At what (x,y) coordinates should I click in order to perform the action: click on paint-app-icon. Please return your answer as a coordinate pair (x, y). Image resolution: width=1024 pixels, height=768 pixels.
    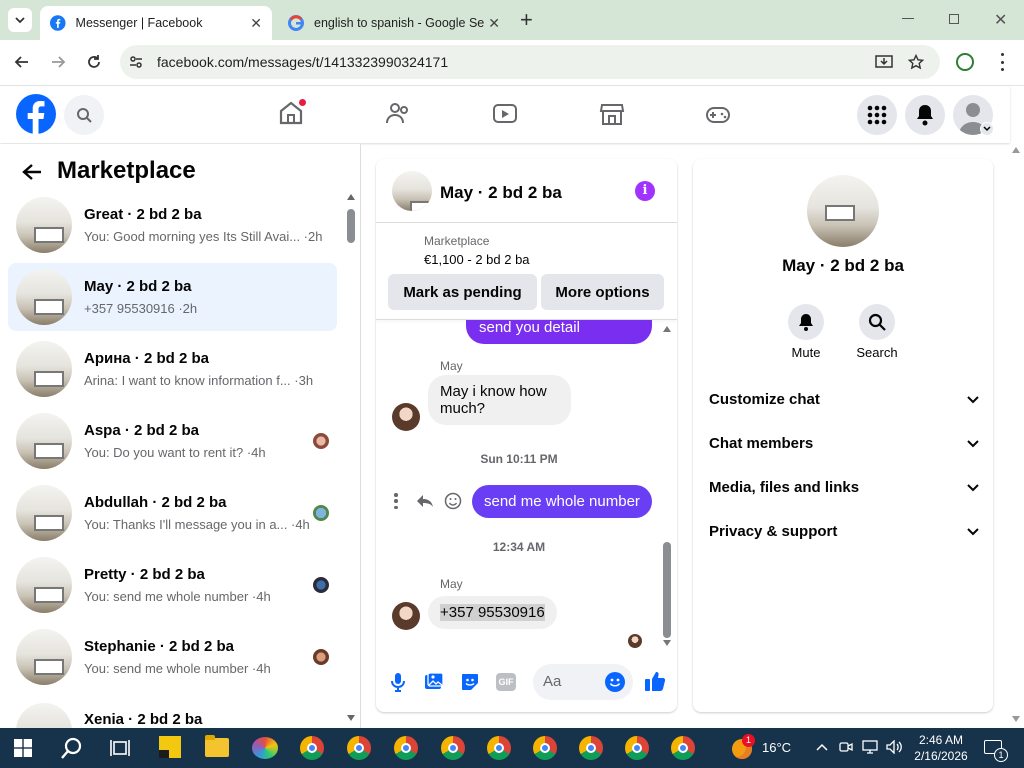
    Looking at the image, I should click on (265, 748).